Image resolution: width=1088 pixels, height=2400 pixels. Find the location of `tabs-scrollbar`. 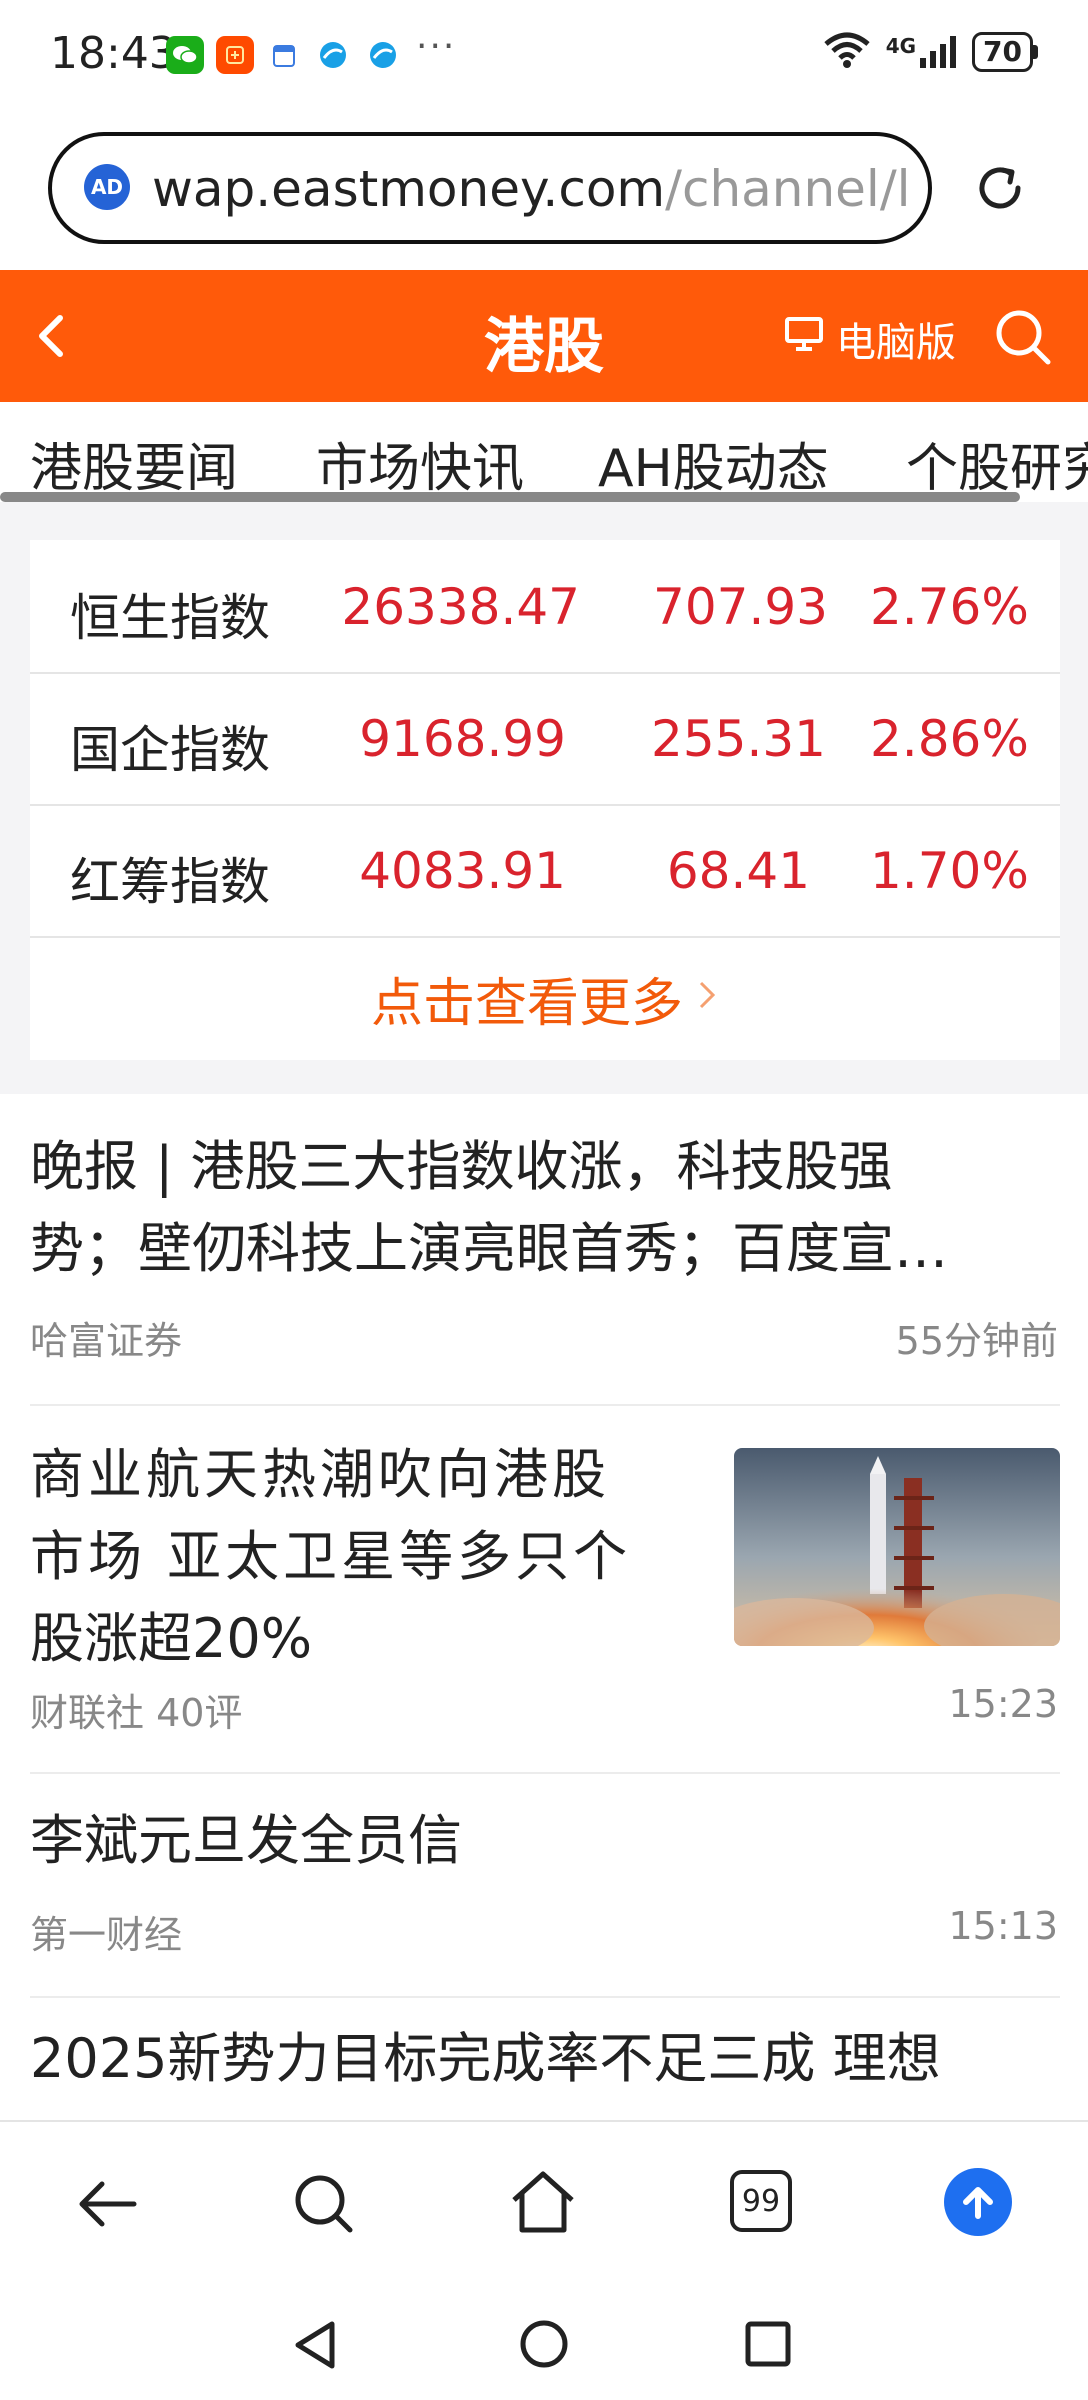

tabs-scrollbar is located at coordinates (510, 497).